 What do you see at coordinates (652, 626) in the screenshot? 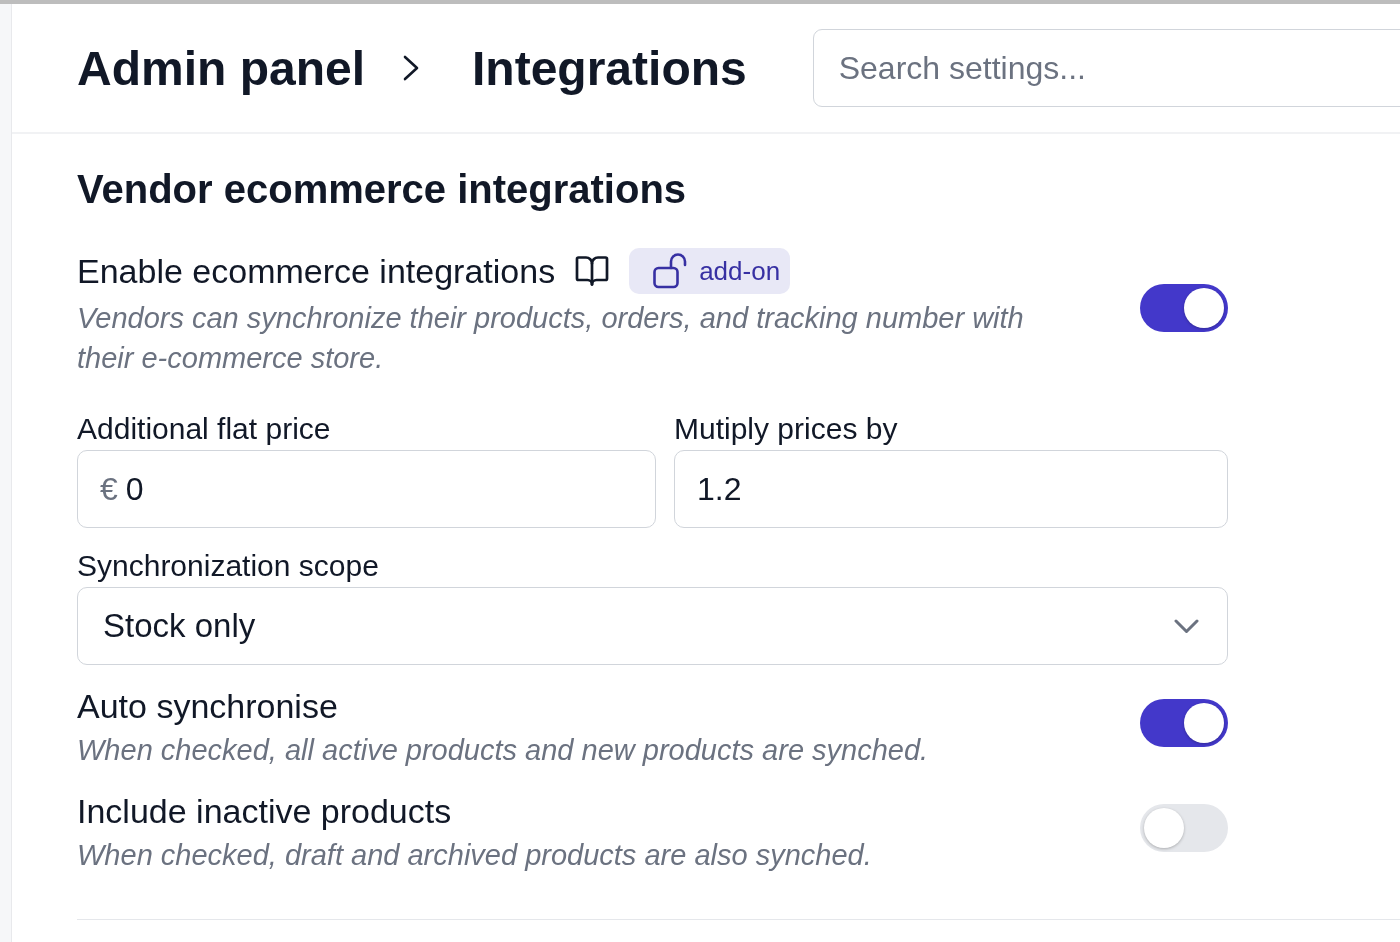
I see `select-dropdown: Stock only` at bounding box center [652, 626].